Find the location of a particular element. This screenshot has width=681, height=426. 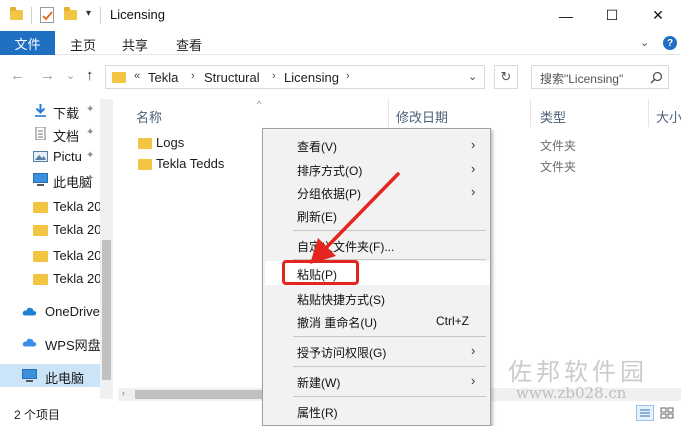

close-button: ✕ is located at coordinates (658, 15).